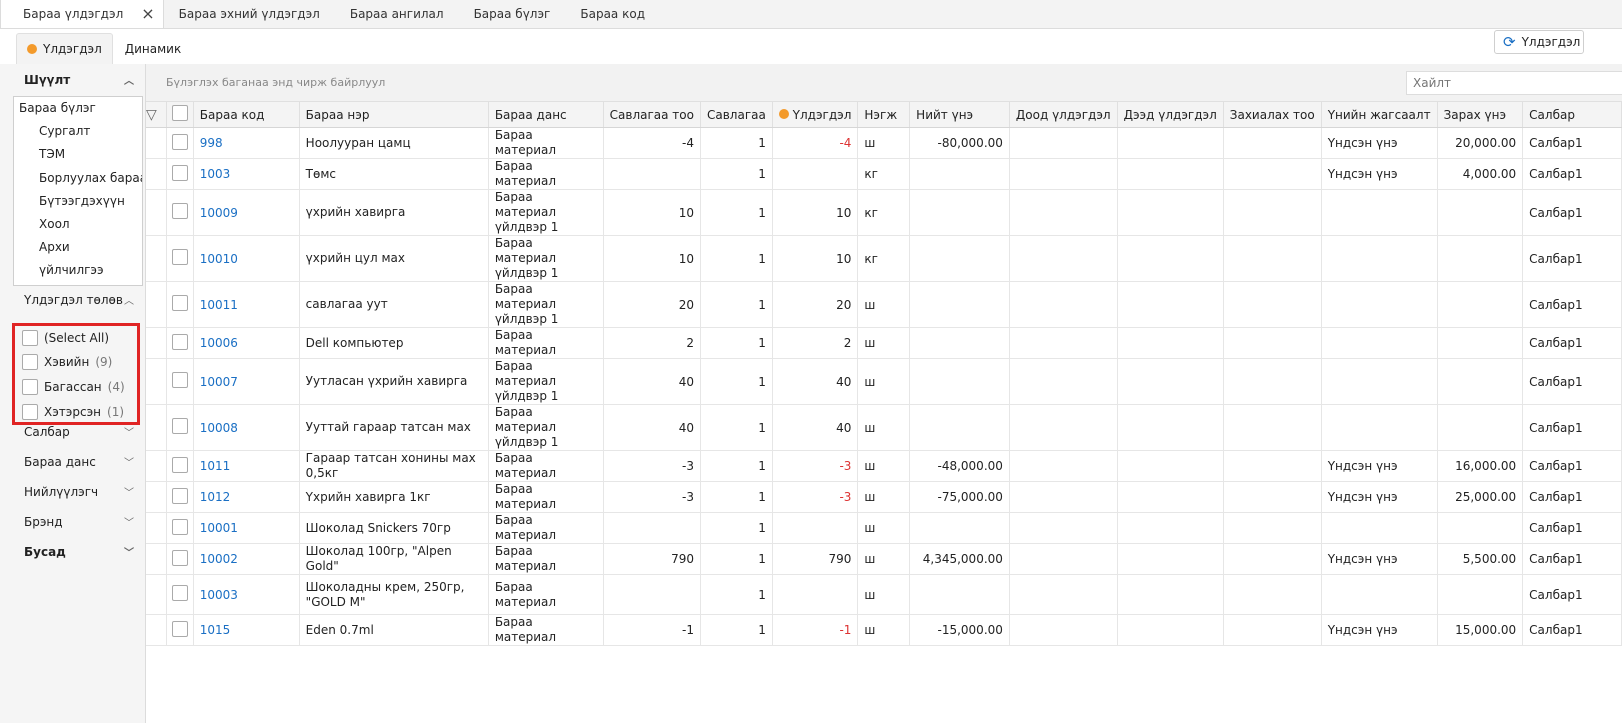 Image resolution: width=1622 pixels, height=723 pixels. What do you see at coordinates (246, 174) in the screenshot?
I see `cell-code: 1003` at bounding box center [246, 174].